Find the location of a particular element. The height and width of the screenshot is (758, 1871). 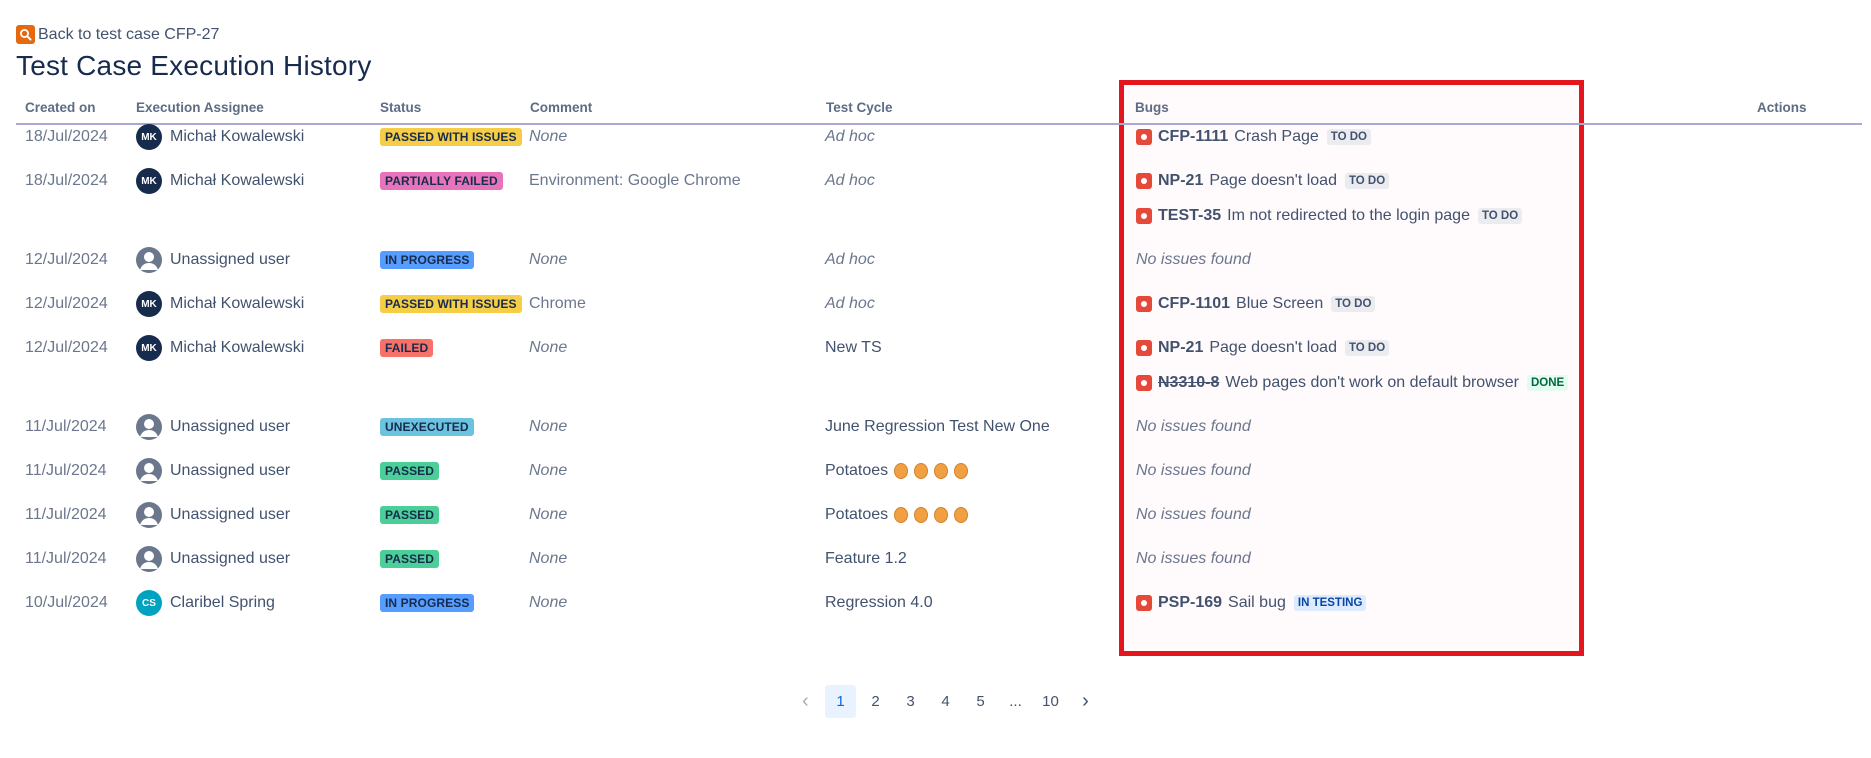

bug-summary: Sail bug is located at coordinates (1257, 602).